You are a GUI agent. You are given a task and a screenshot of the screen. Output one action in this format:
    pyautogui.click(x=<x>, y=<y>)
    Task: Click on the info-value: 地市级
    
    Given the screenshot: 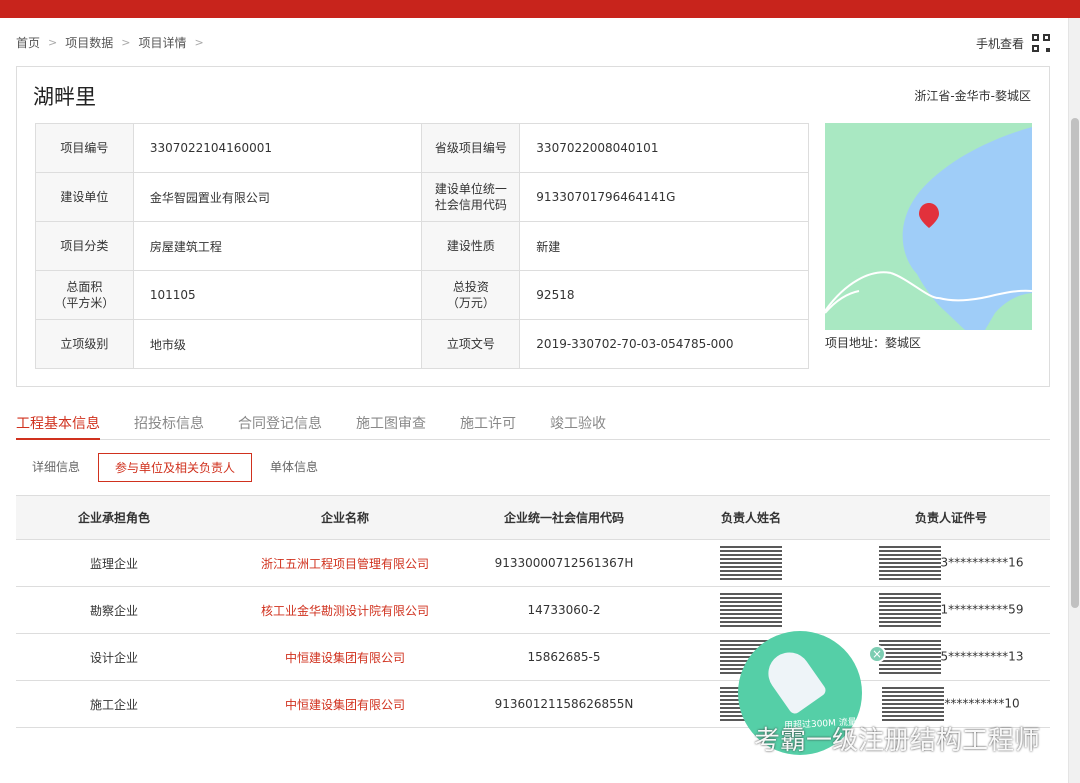 What is the action you would take?
    pyautogui.click(x=277, y=344)
    